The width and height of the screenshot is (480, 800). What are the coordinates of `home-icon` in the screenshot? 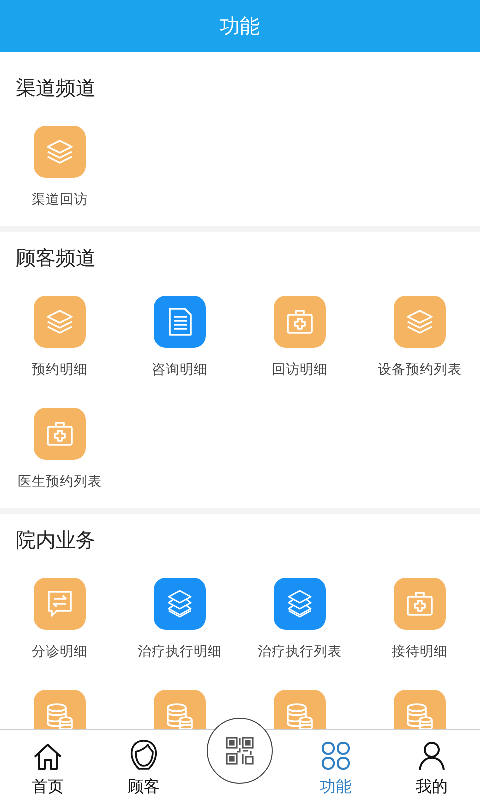 It's located at (48, 757).